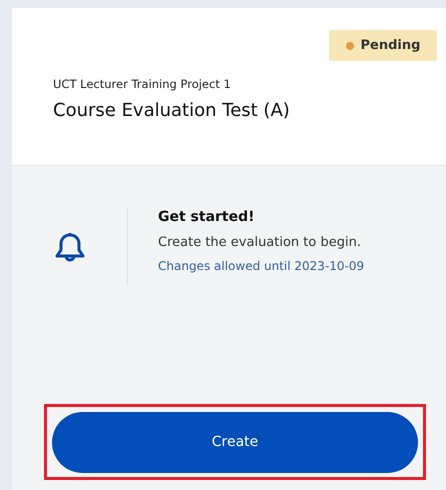 The width and height of the screenshot is (446, 490). What do you see at coordinates (390, 45) in the screenshot?
I see `status-label: Pending` at bounding box center [390, 45].